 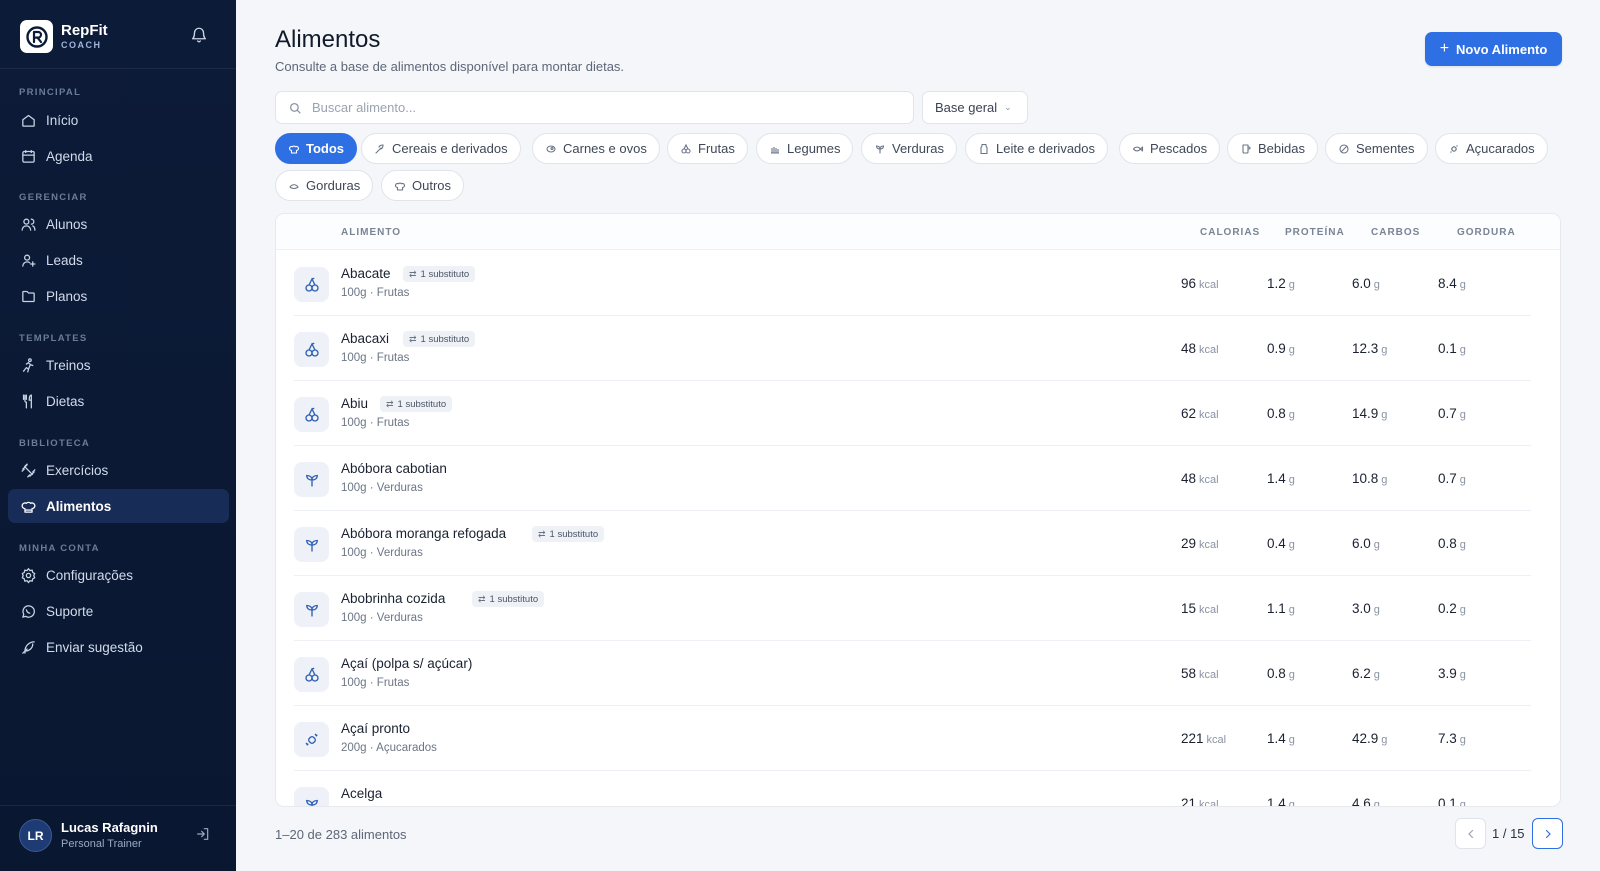 I want to click on next-page-button, so click(x=1547, y=833).